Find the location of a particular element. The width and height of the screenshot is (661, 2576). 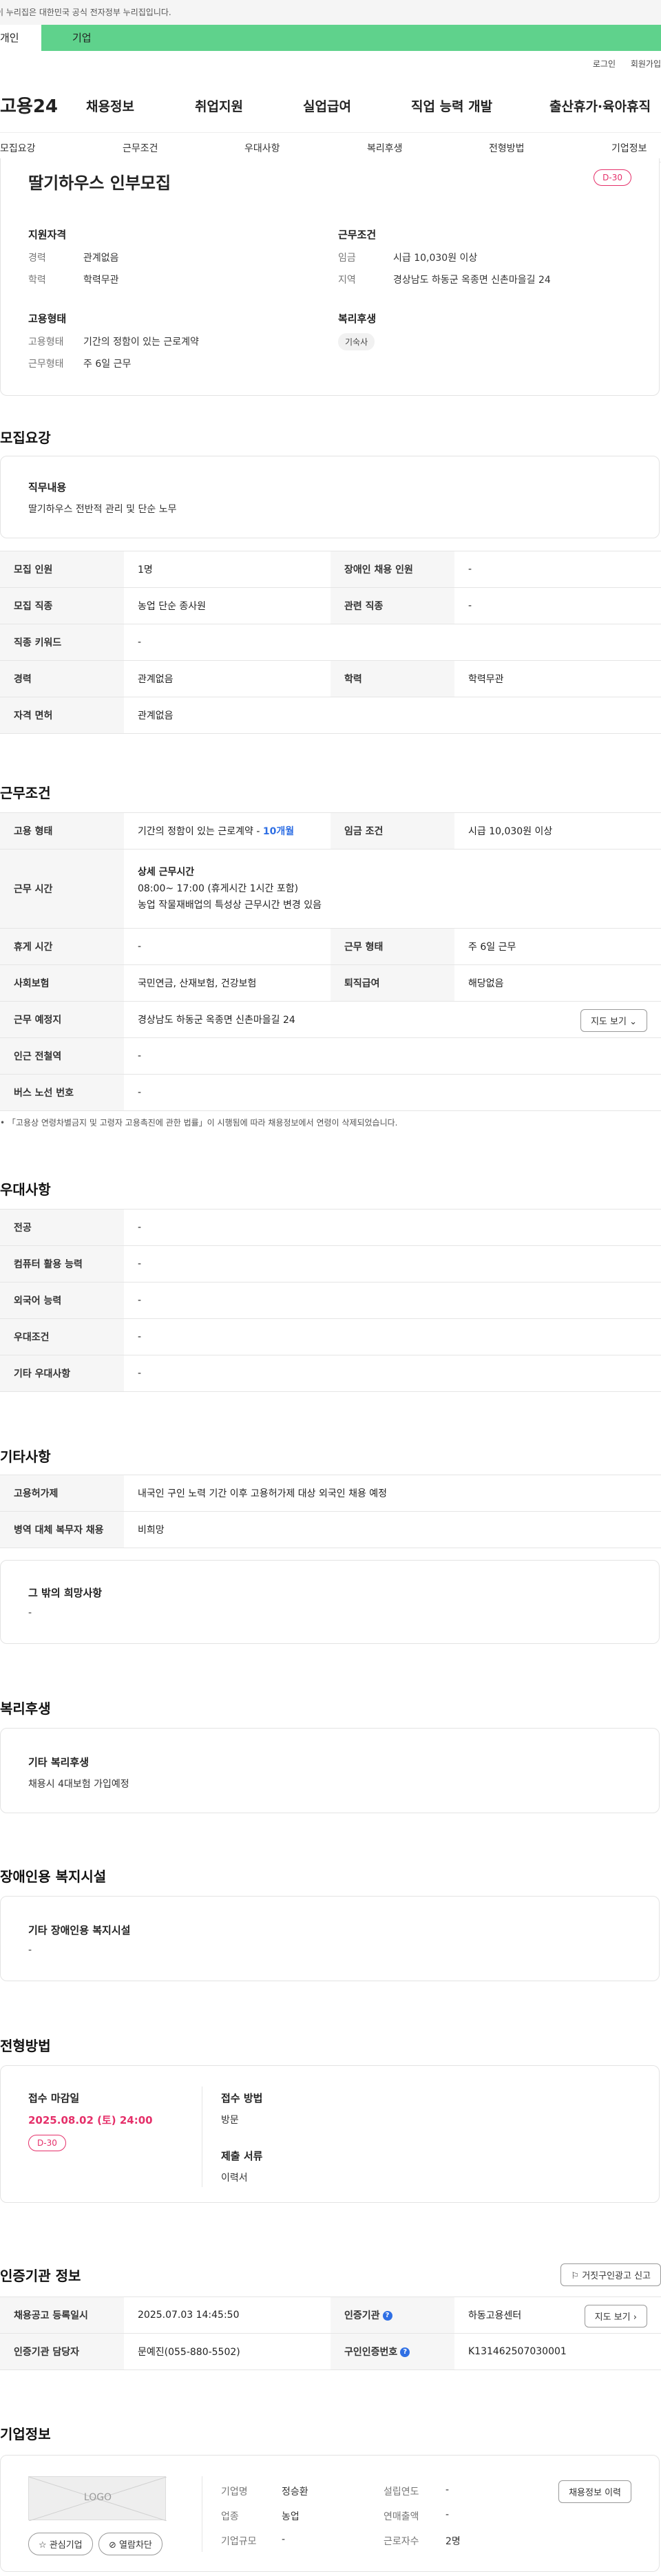

join-link: 회원가입 is located at coordinates (646, 64).